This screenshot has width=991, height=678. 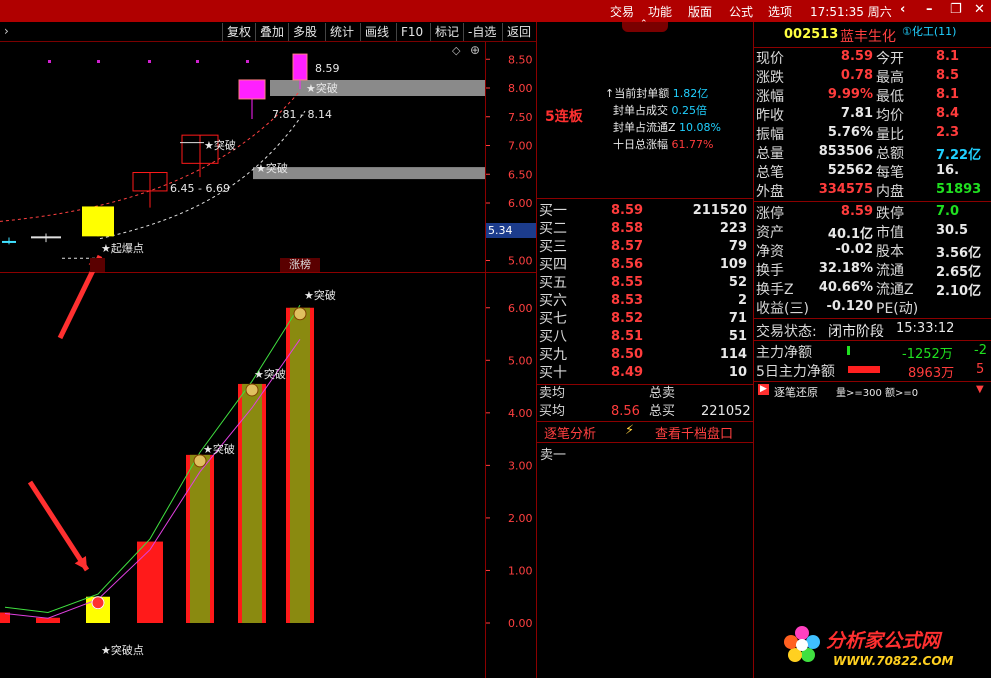 I want to click on back-icon: ‹, so click(x=902, y=9).